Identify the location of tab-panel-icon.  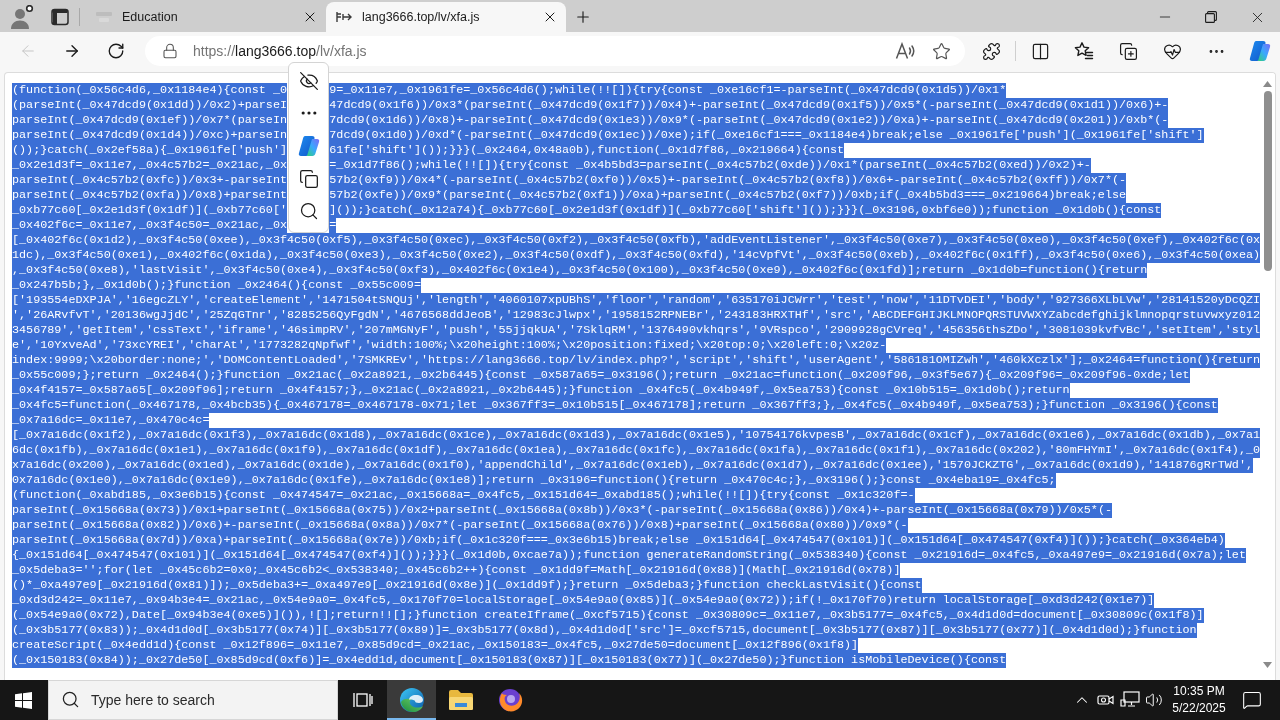
(60, 17).